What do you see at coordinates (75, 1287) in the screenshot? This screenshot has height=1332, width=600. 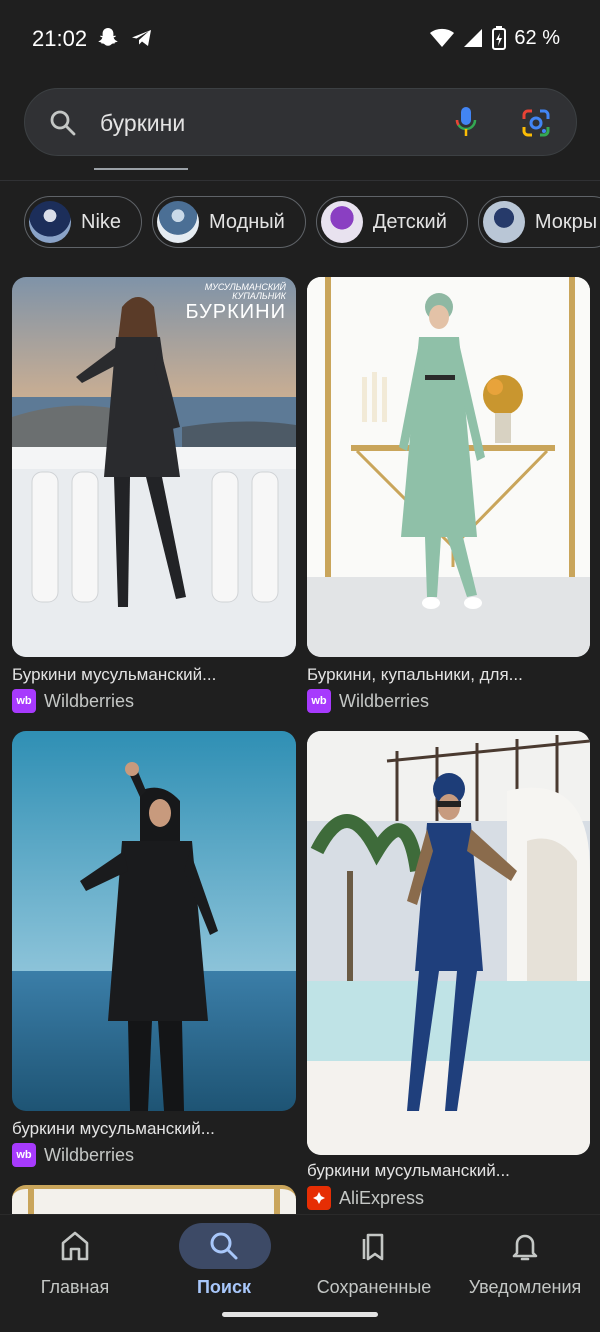 I see `nav-label: Главная` at bounding box center [75, 1287].